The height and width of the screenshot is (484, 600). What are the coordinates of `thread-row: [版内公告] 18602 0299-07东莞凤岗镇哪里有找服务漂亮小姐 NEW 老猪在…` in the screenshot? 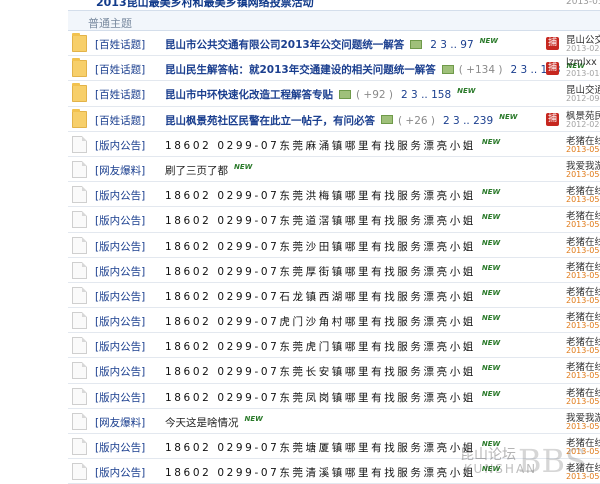 It's located at (334, 396).